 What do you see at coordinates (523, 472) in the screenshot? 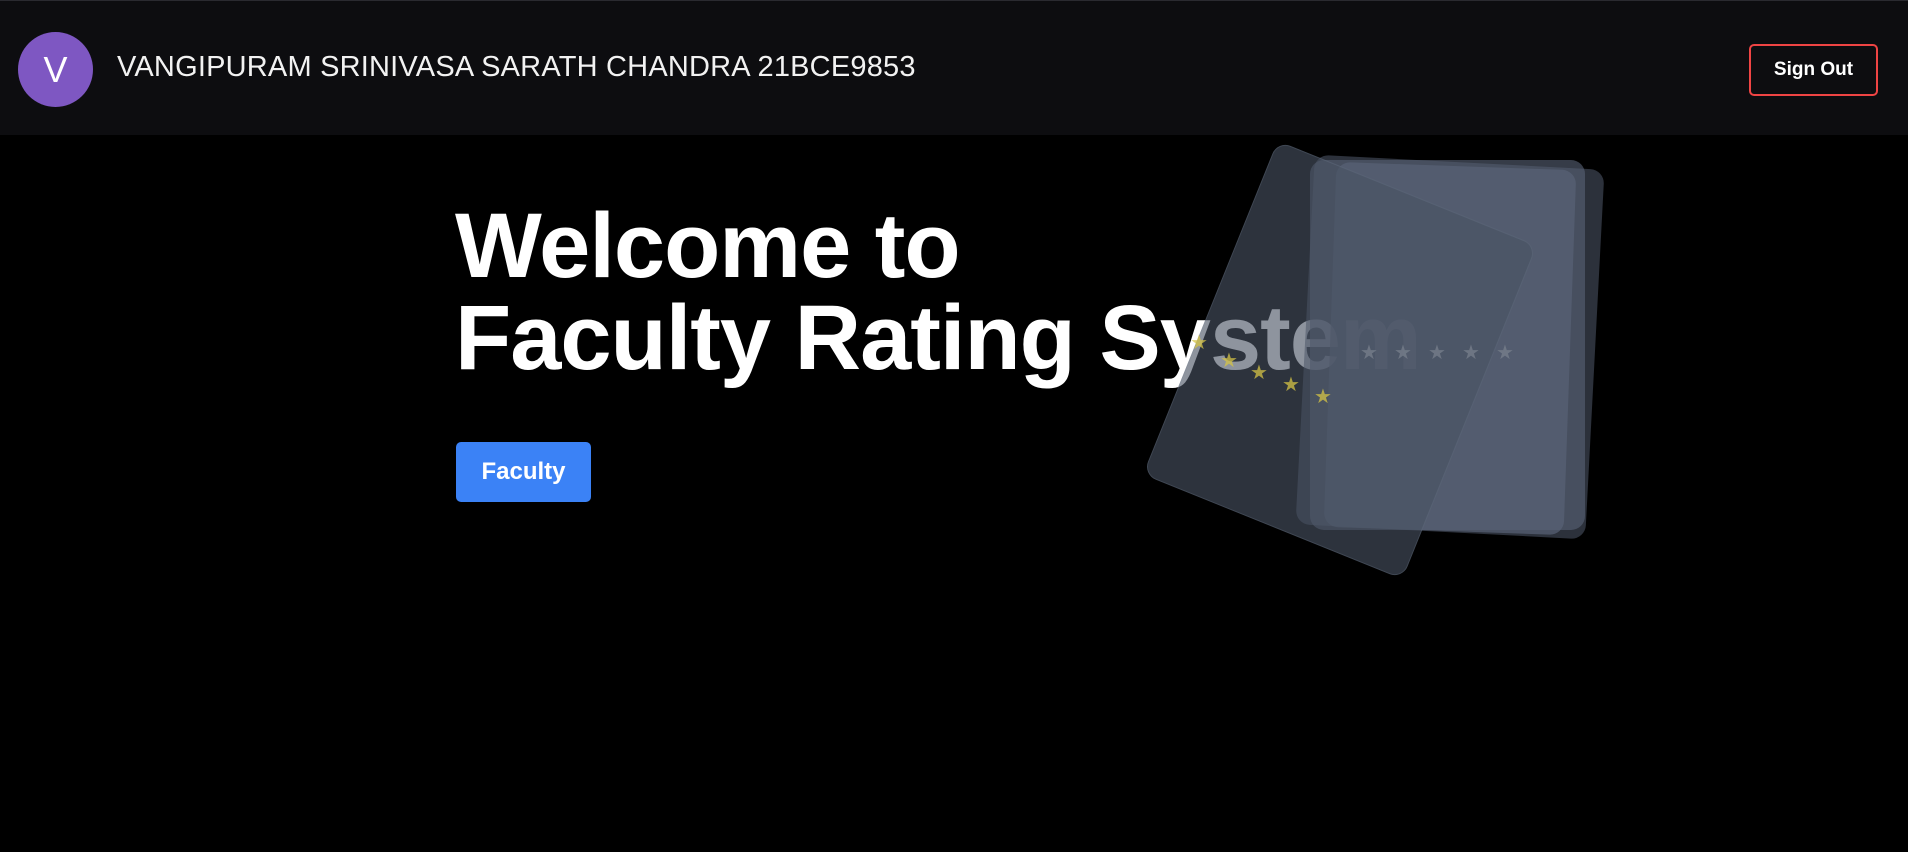
I see `faculty-button: Faculty` at bounding box center [523, 472].